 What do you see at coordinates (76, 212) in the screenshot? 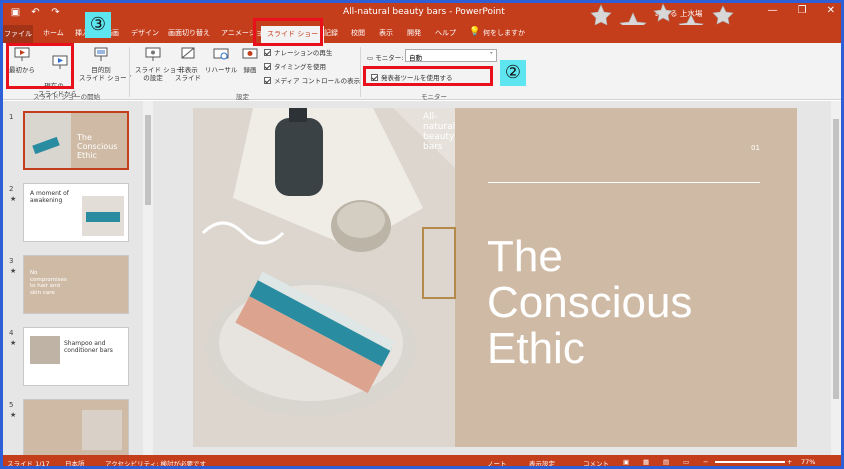
I see `slide-thumbnail-2: A moment of awakening` at bounding box center [76, 212].